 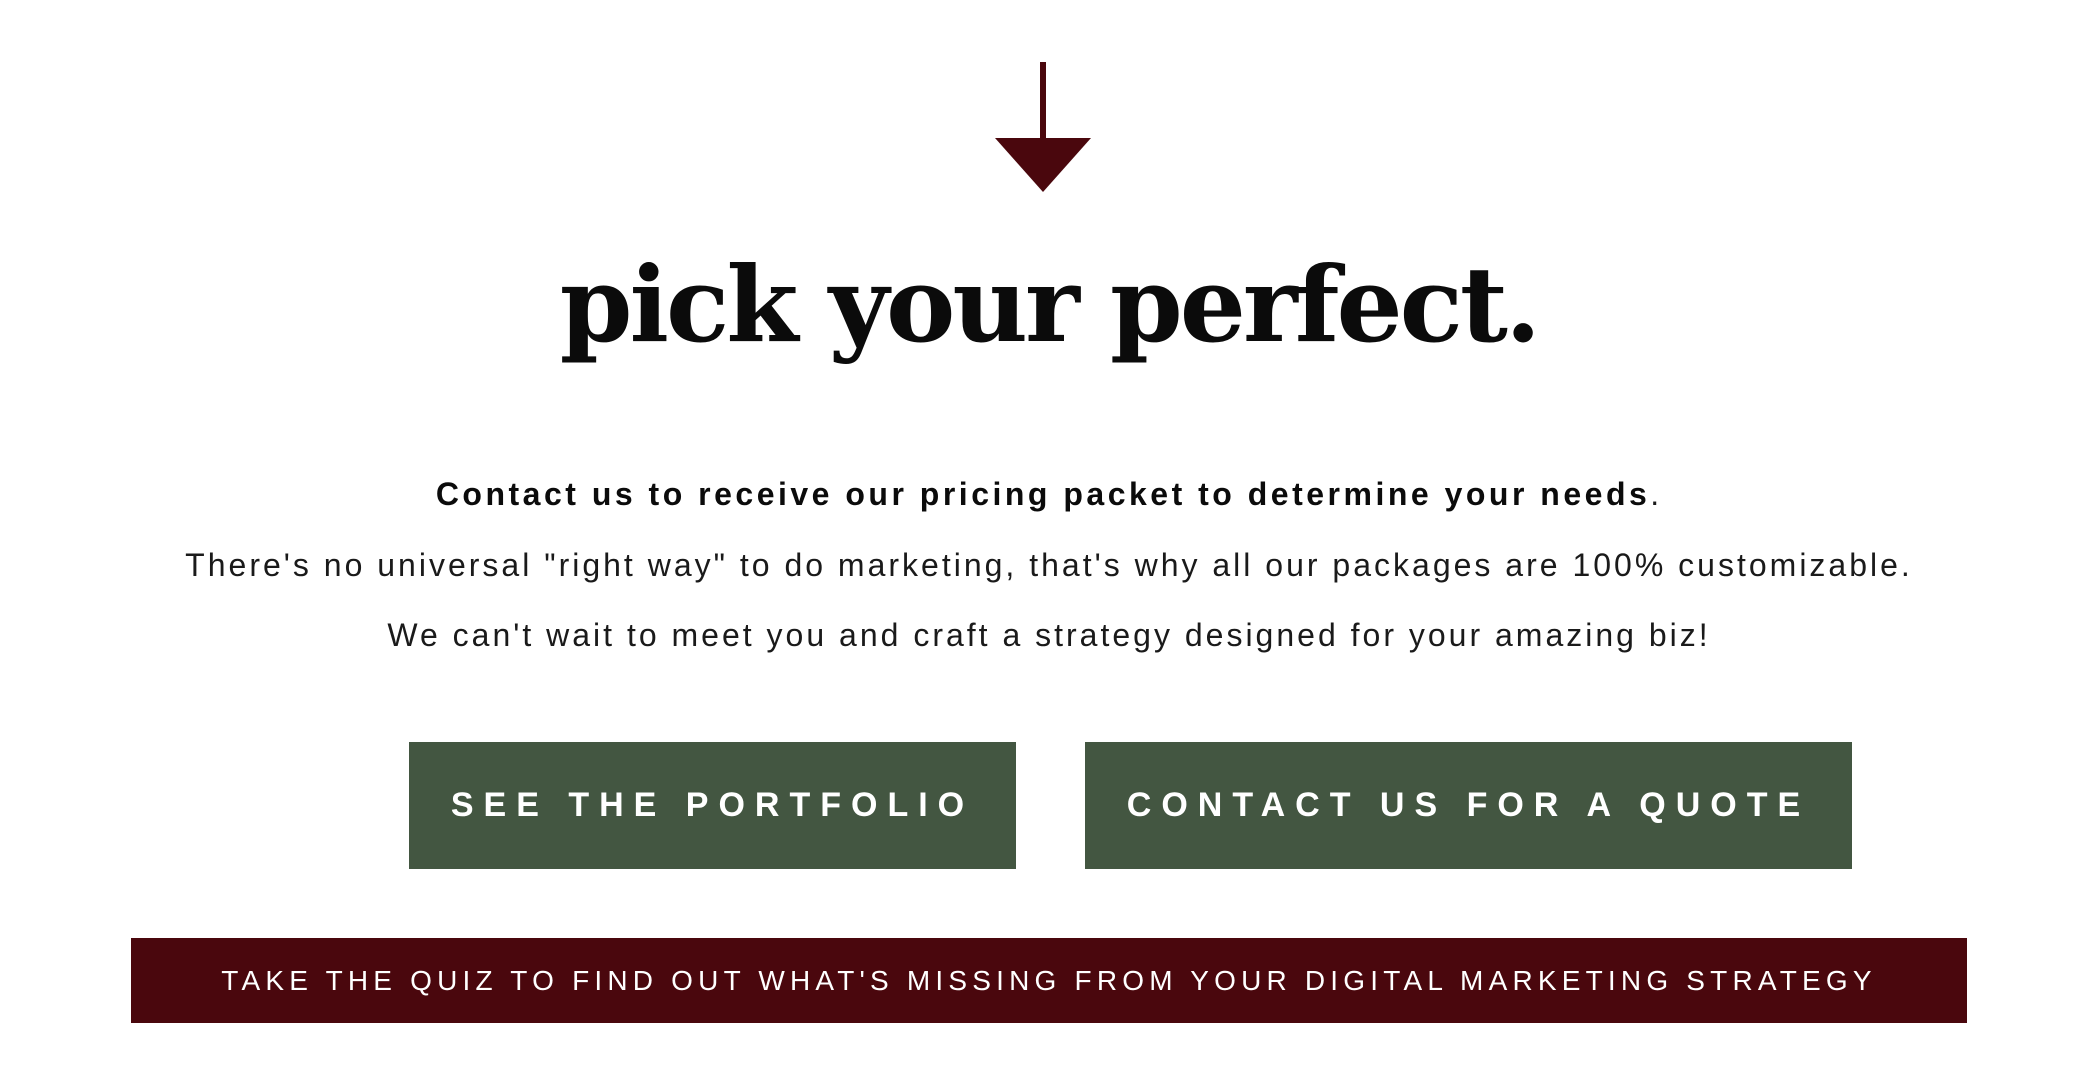 I want to click on contact-quote-button: CONTACT US FOR A QUOTE, so click(x=1468, y=805).